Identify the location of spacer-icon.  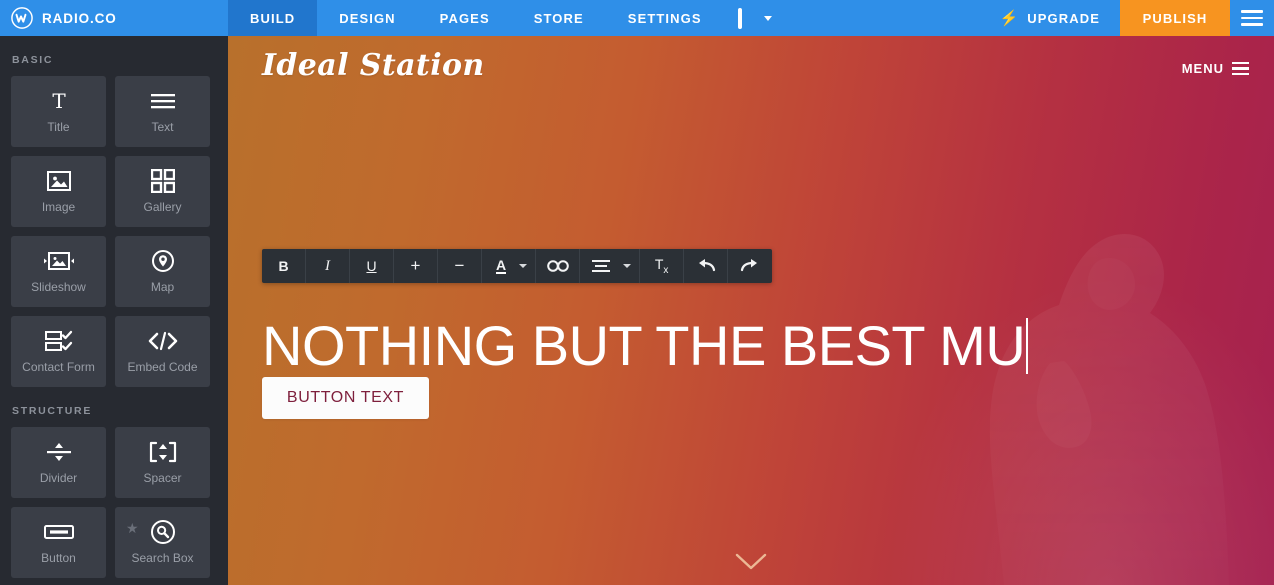
(163, 452).